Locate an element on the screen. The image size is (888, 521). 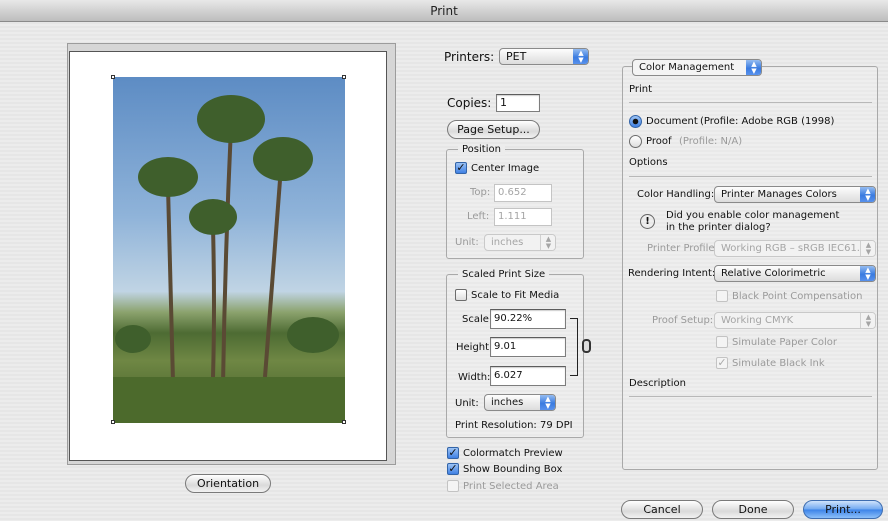
section-select: Color Management ▲ ▼ is located at coordinates (697, 67).